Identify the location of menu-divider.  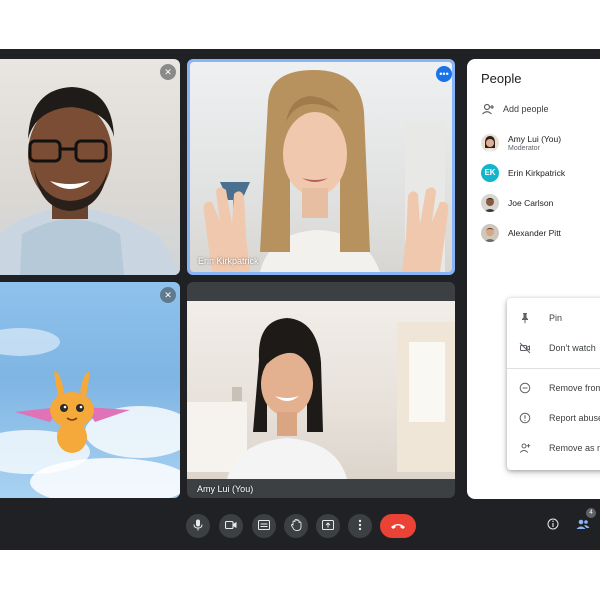
(553, 368).